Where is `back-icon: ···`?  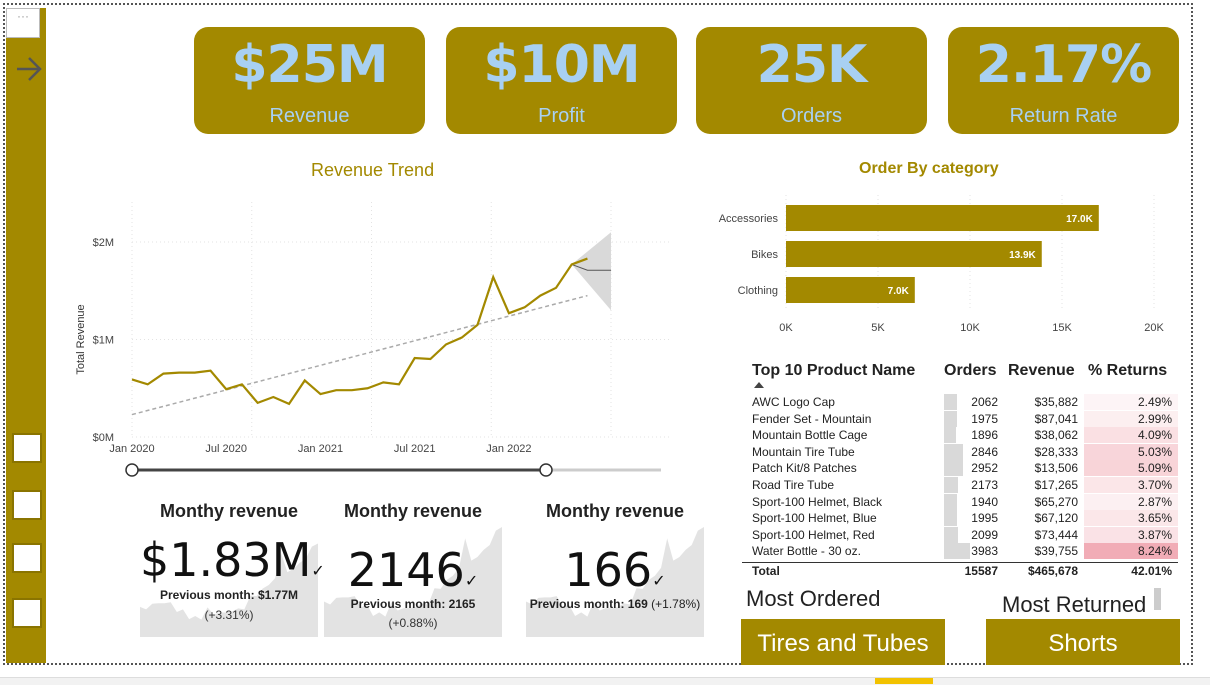 back-icon: ··· is located at coordinates (23, 23).